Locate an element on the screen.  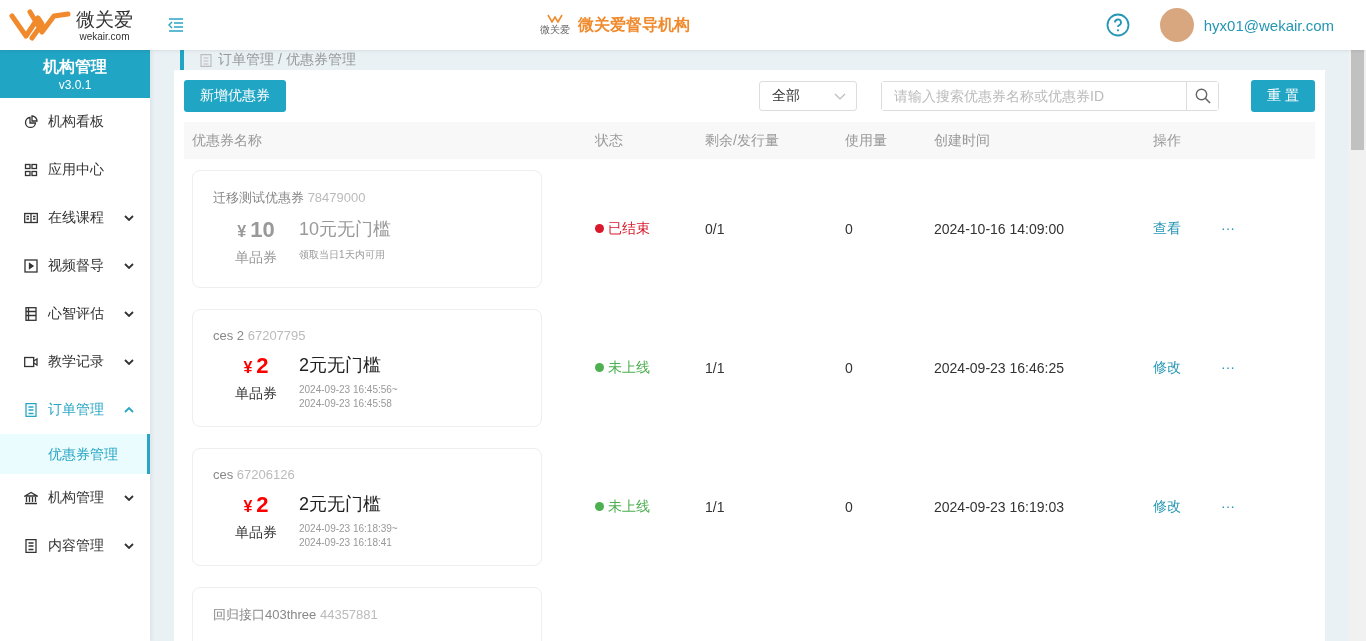
coupon-name: ces 67206126 is located at coordinates (254, 474).